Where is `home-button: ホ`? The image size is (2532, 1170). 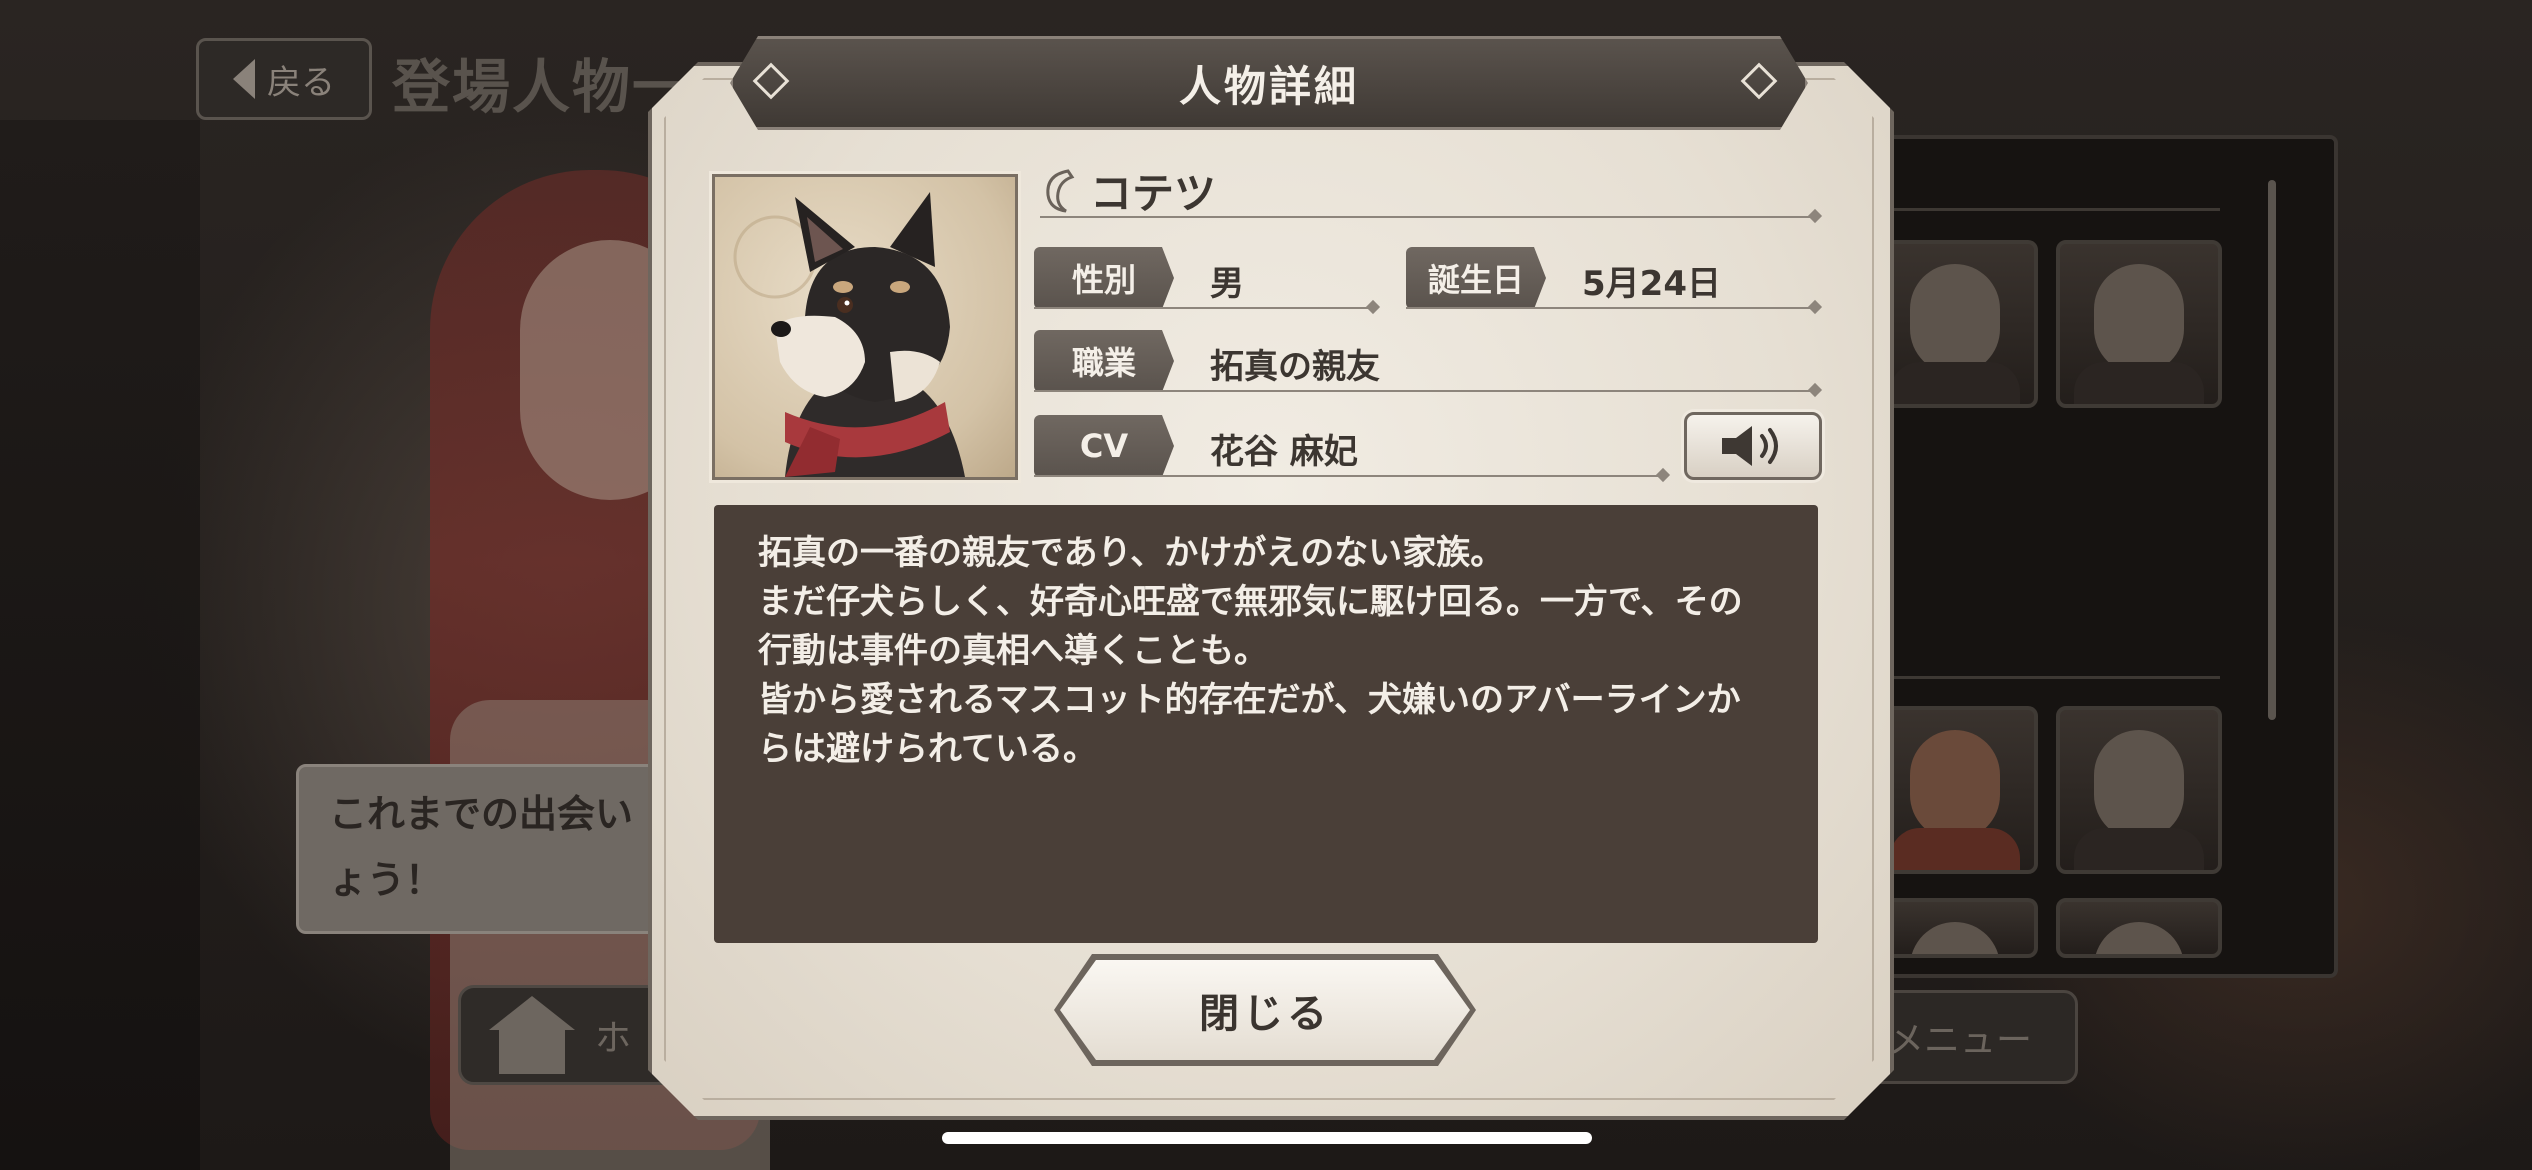
home-button: ホ is located at coordinates (568, 1035).